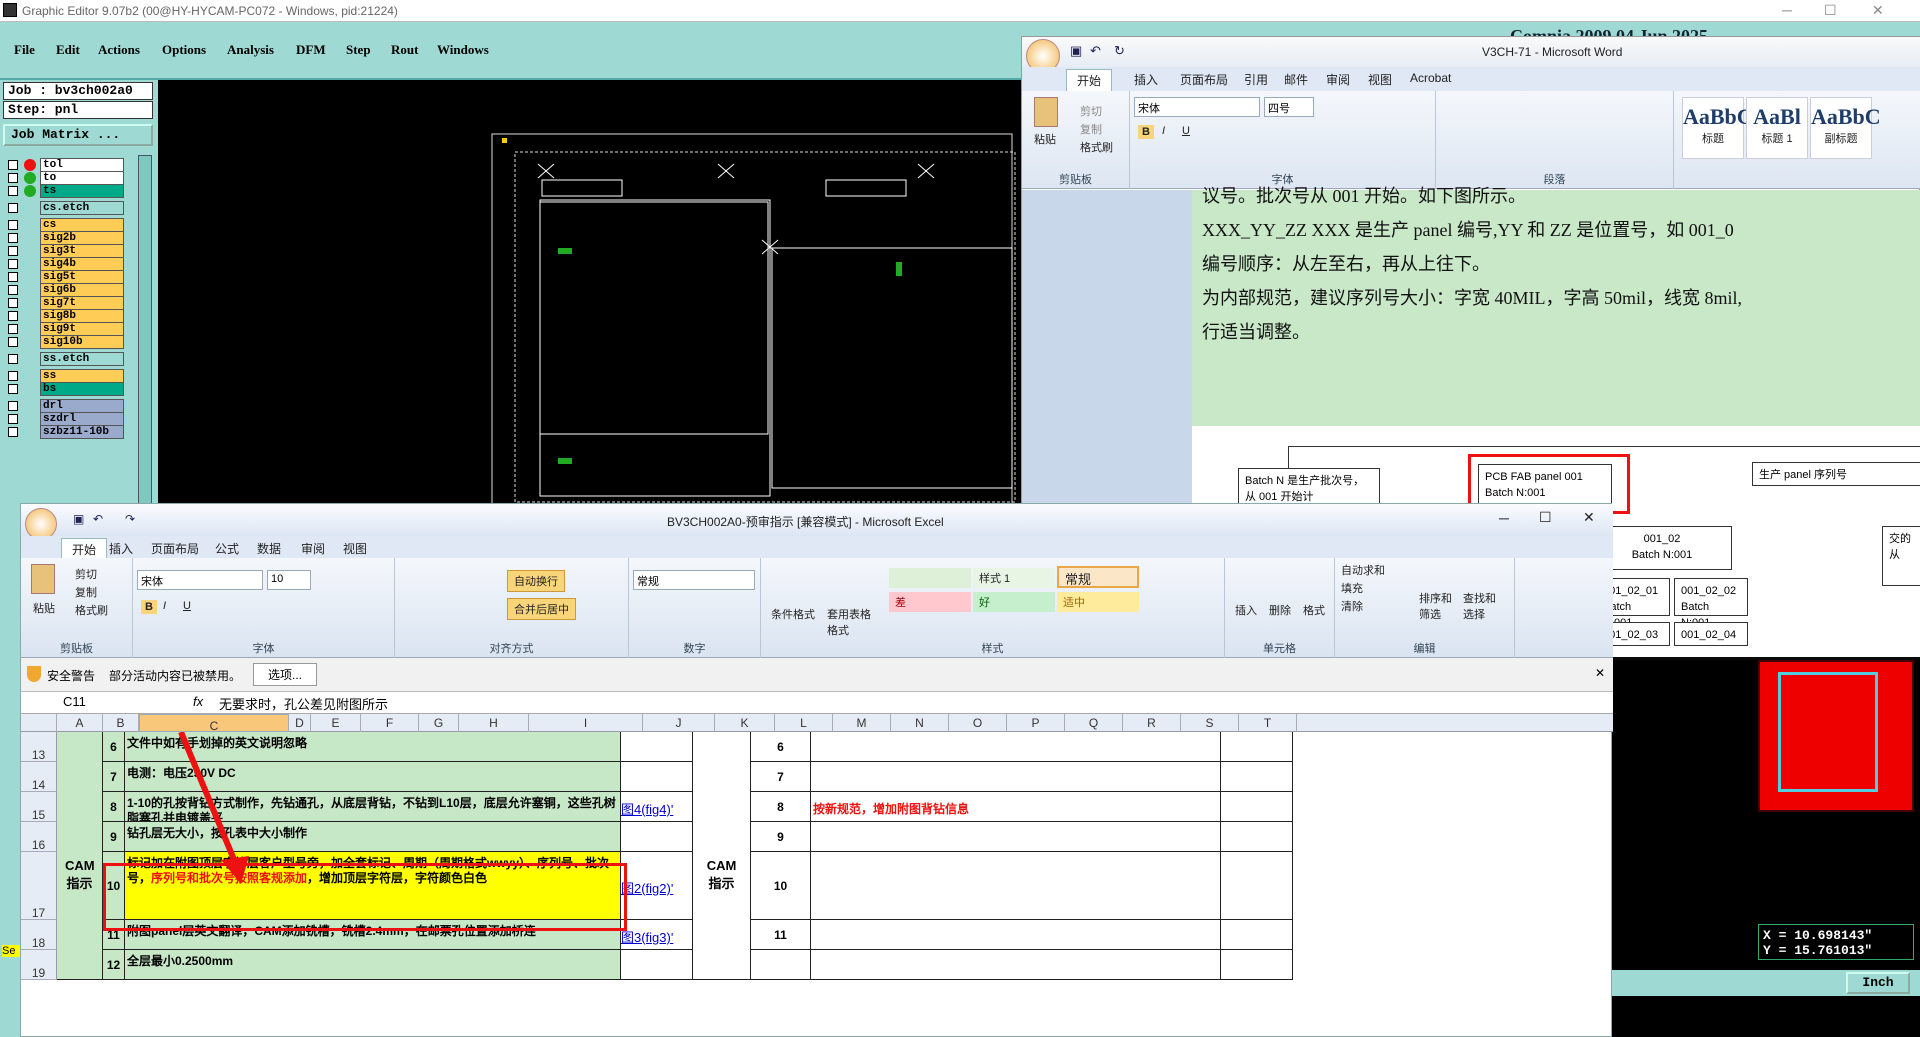 The height and width of the screenshot is (1037, 1920). I want to click on layer-row-ss: ss, so click(64, 376).